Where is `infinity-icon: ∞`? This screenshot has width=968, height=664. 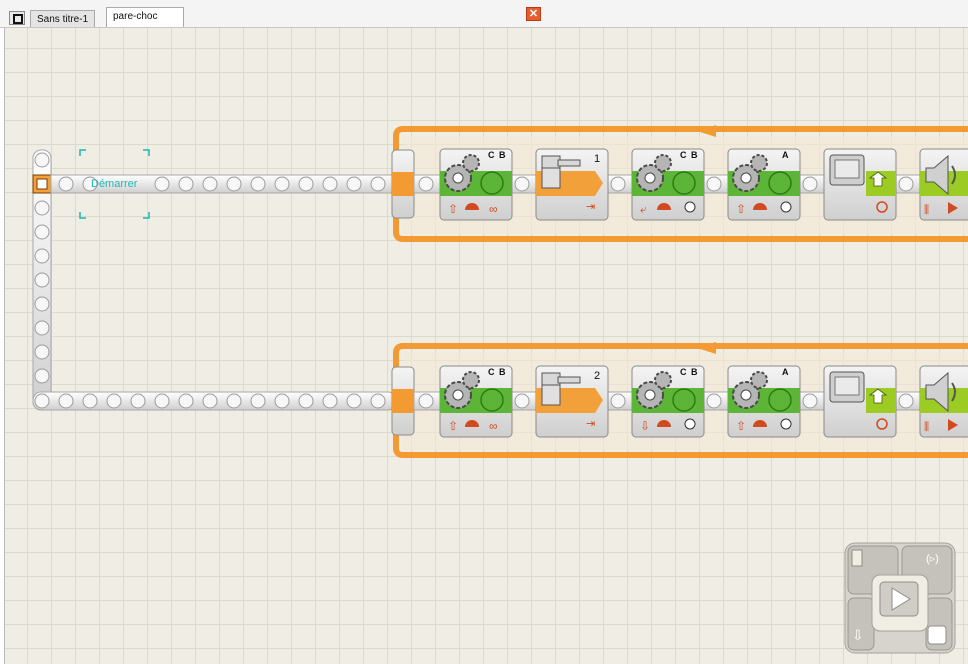
infinity-icon: ∞ is located at coordinates (493, 209).